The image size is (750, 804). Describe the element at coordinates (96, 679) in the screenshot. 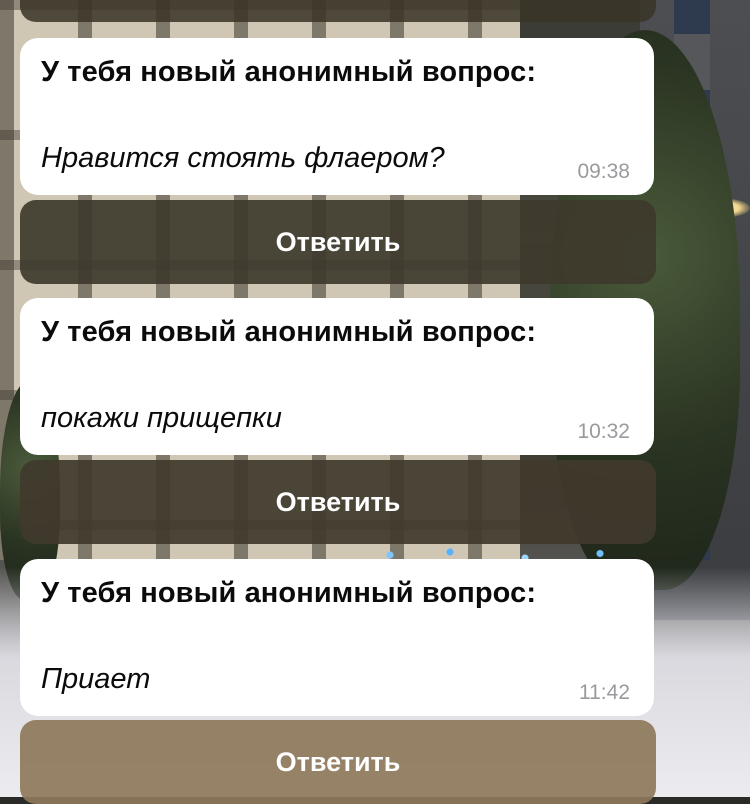

I see `message-question: Приает` at that location.